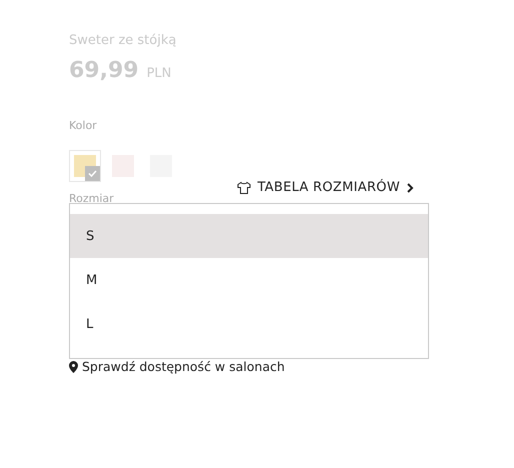  What do you see at coordinates (92, 173) in the screenshot?
I see `check-icon` at bounding box center [92, 173].